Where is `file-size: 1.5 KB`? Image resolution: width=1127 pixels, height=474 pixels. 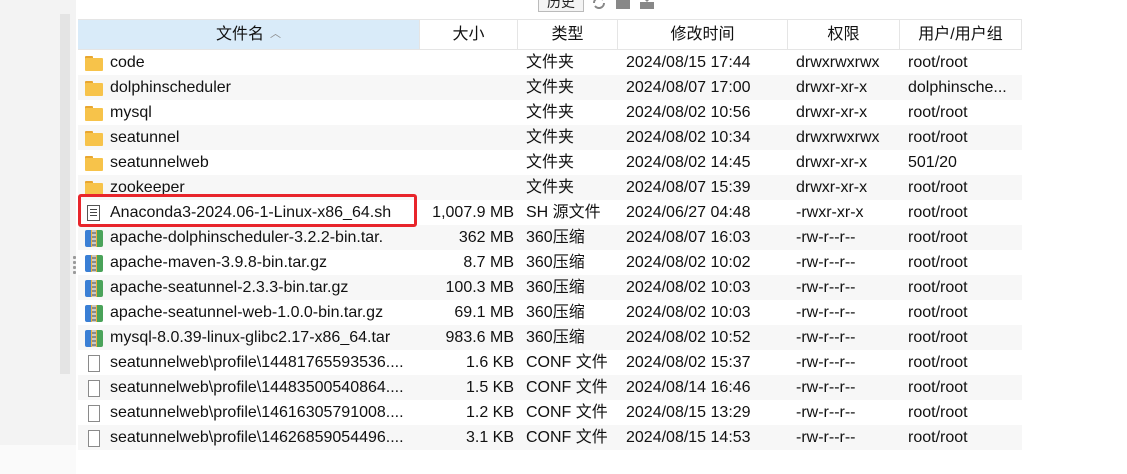
file-size: 1.5 KB is located at coordinates (489, 387).